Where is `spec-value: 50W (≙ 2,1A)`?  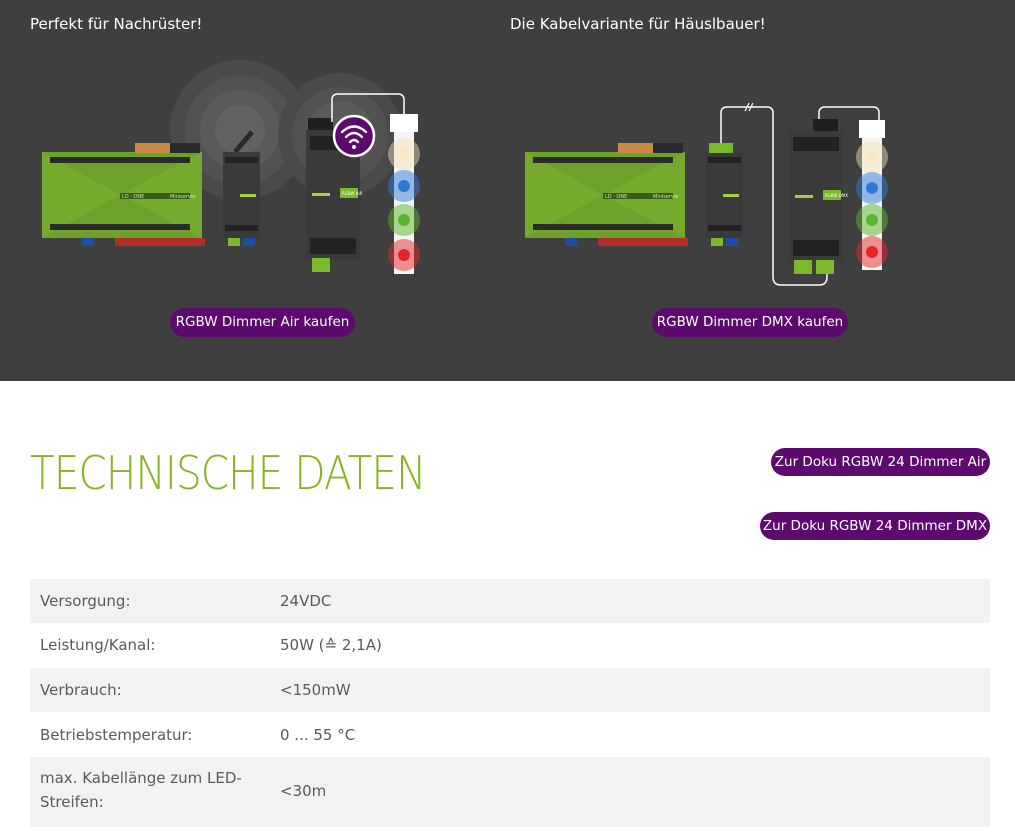 spec-value: 50W (≙ 2,1A) is located at coordinates (331, 645).